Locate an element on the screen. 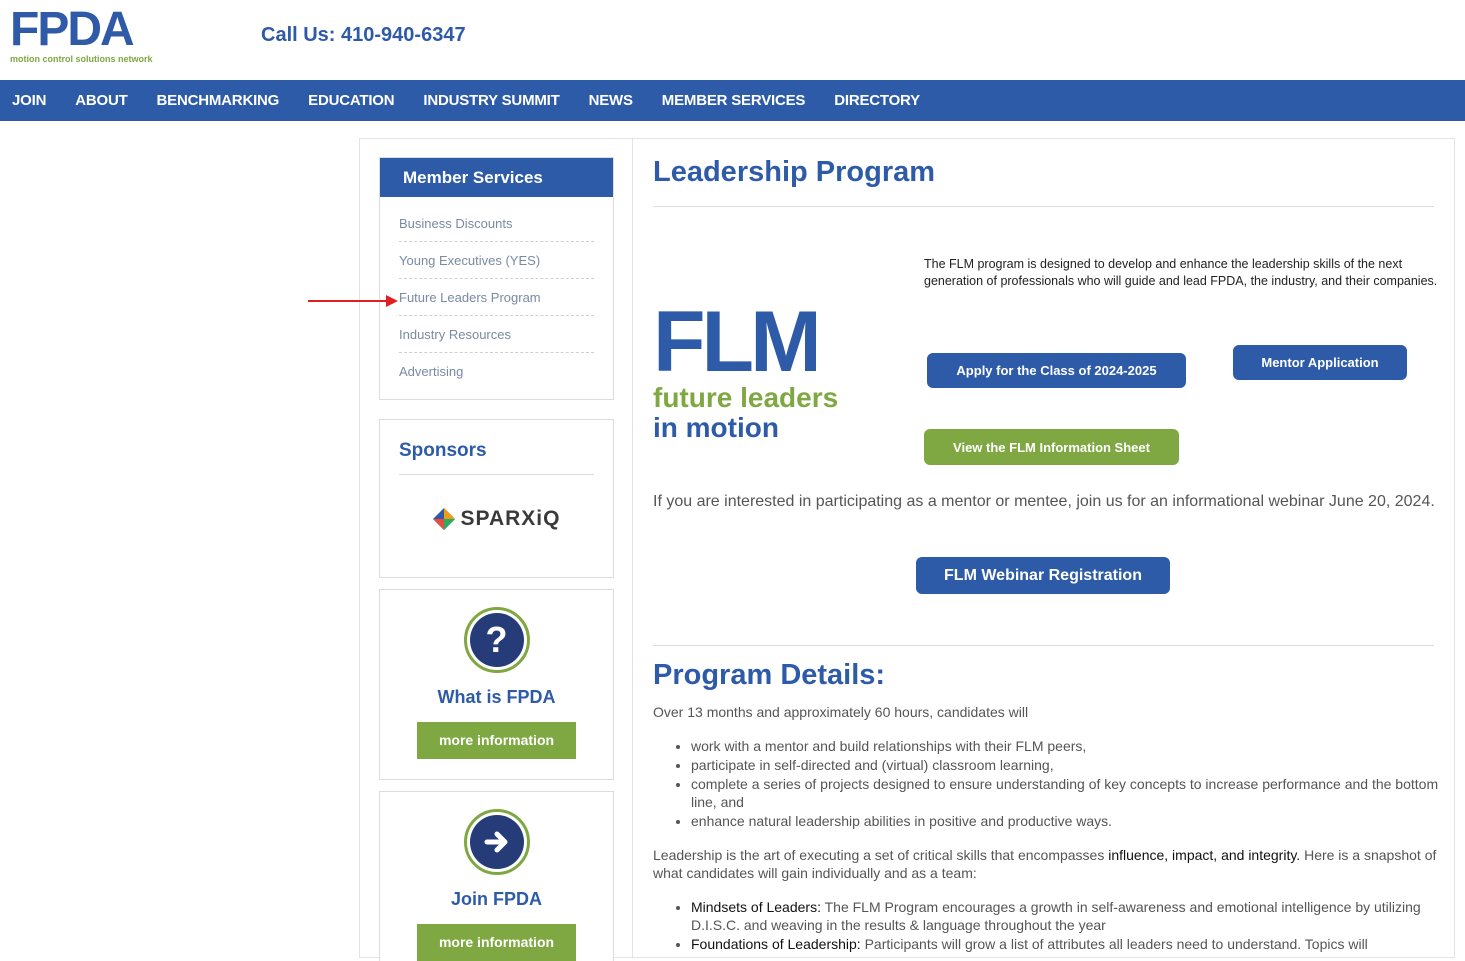 The height and width of the screenshot is (961, 1465). logo-wordmark: FPDA is located at coordinates (72, 29).